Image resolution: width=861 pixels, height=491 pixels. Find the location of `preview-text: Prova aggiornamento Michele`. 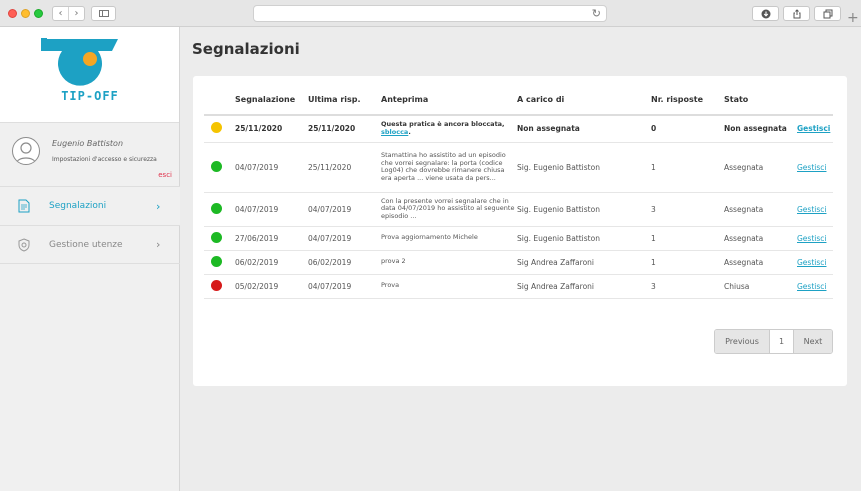

preview-text: Prova aggiornamento Michele is located at coordinates (449, 238).